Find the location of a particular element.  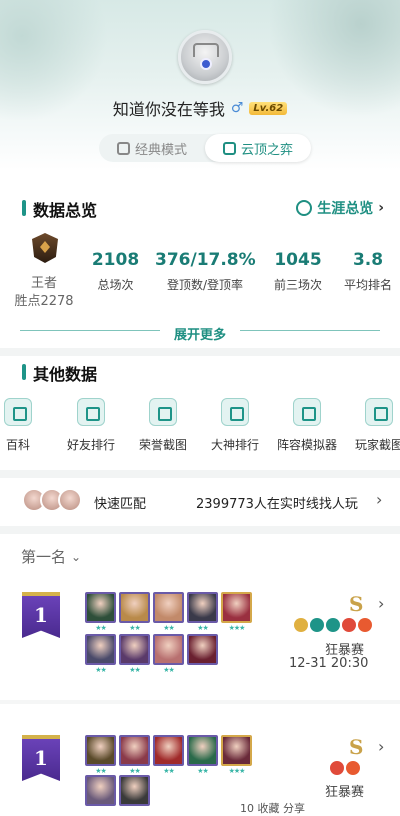

tool-encyclopedia: 百科 is located at coordinates (29, 425).